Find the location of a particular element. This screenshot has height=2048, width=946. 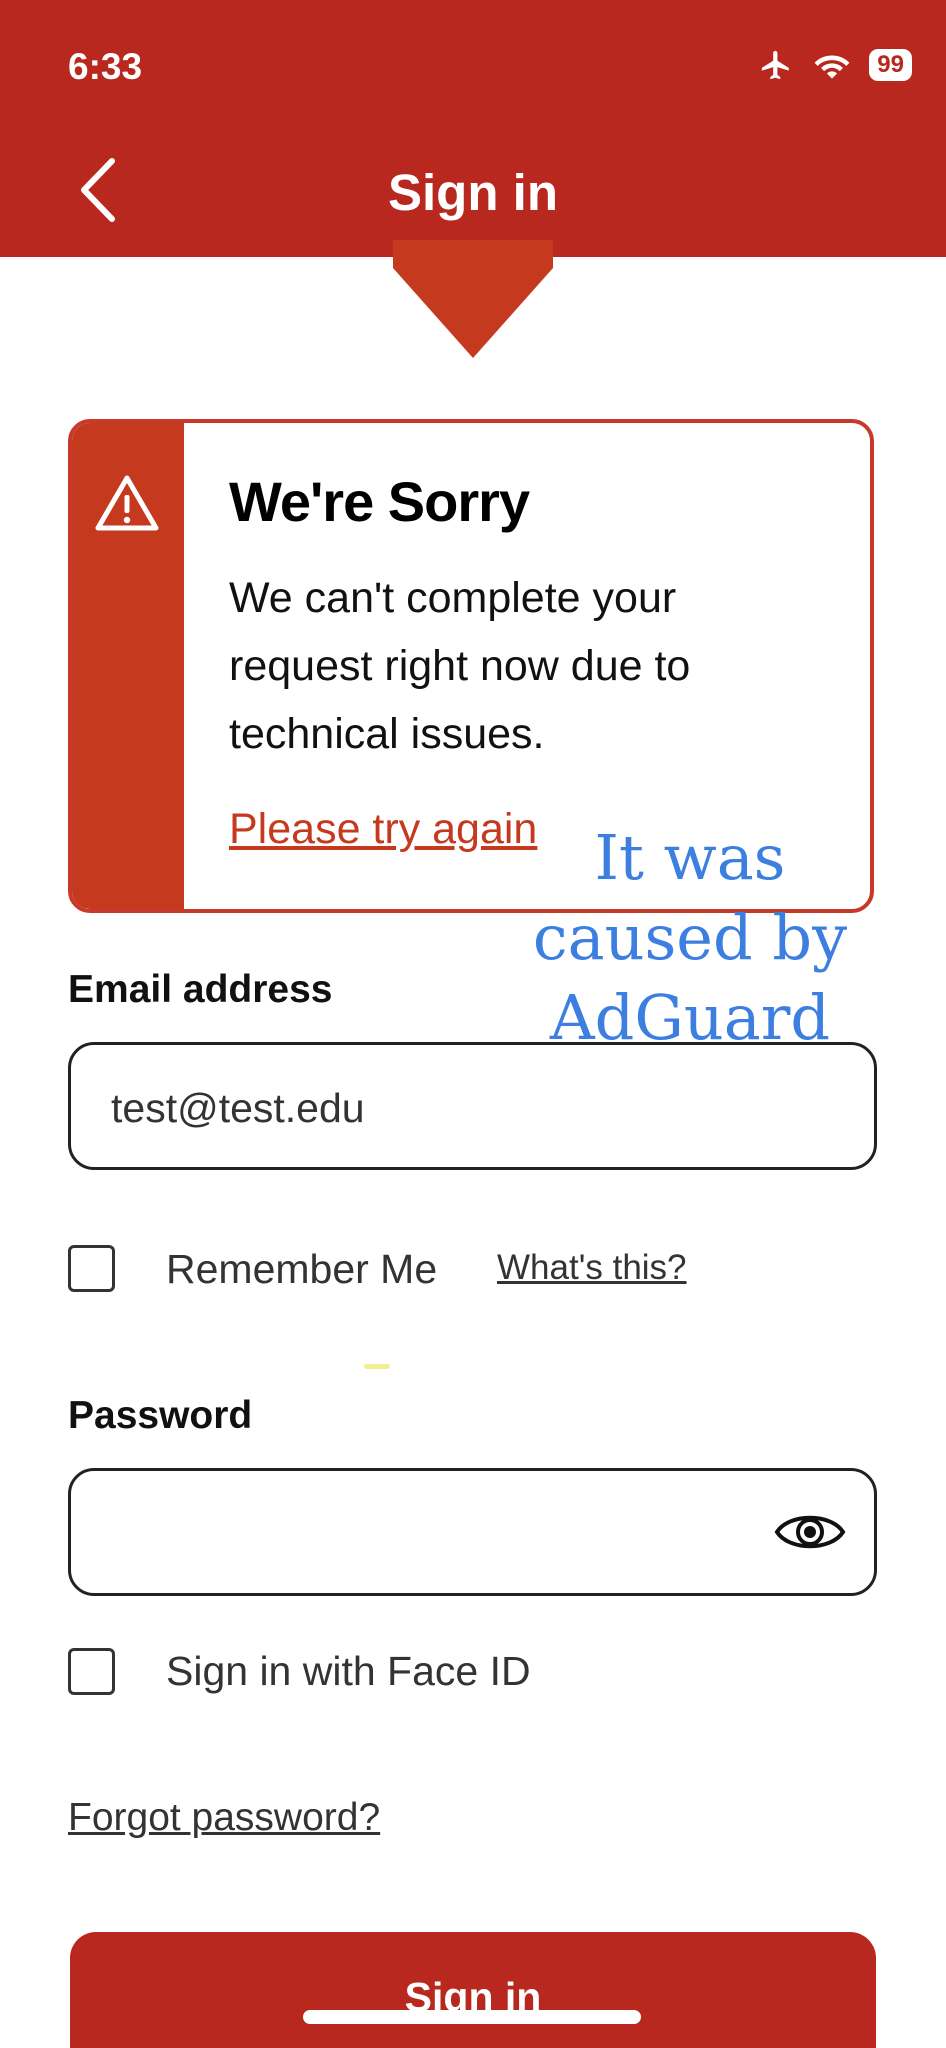

wifi-icon is located at coordinates (832, 67).